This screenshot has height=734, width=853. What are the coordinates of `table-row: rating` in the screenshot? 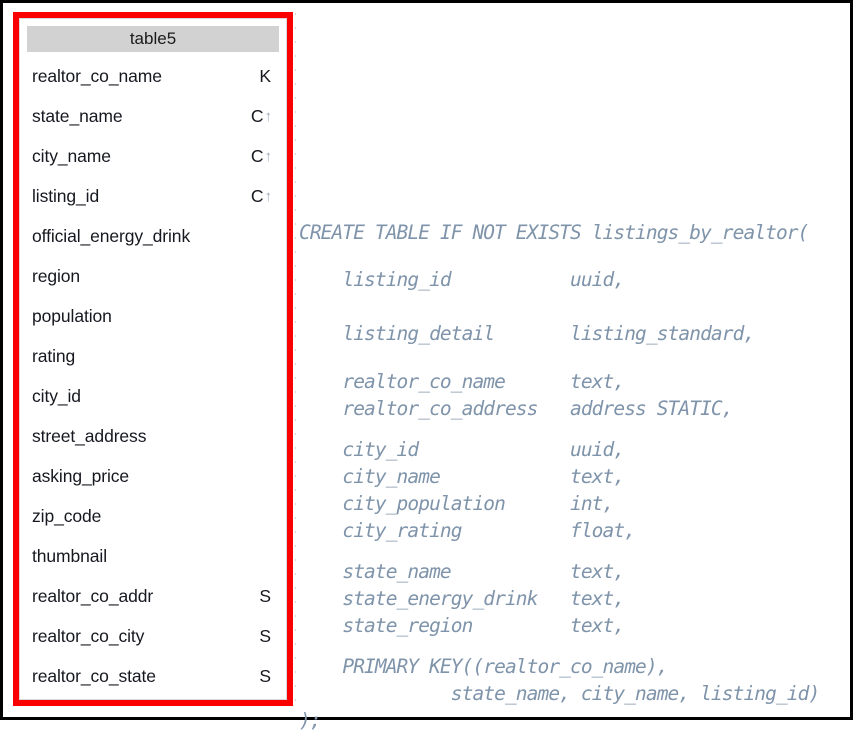 It's located at (153, 356).